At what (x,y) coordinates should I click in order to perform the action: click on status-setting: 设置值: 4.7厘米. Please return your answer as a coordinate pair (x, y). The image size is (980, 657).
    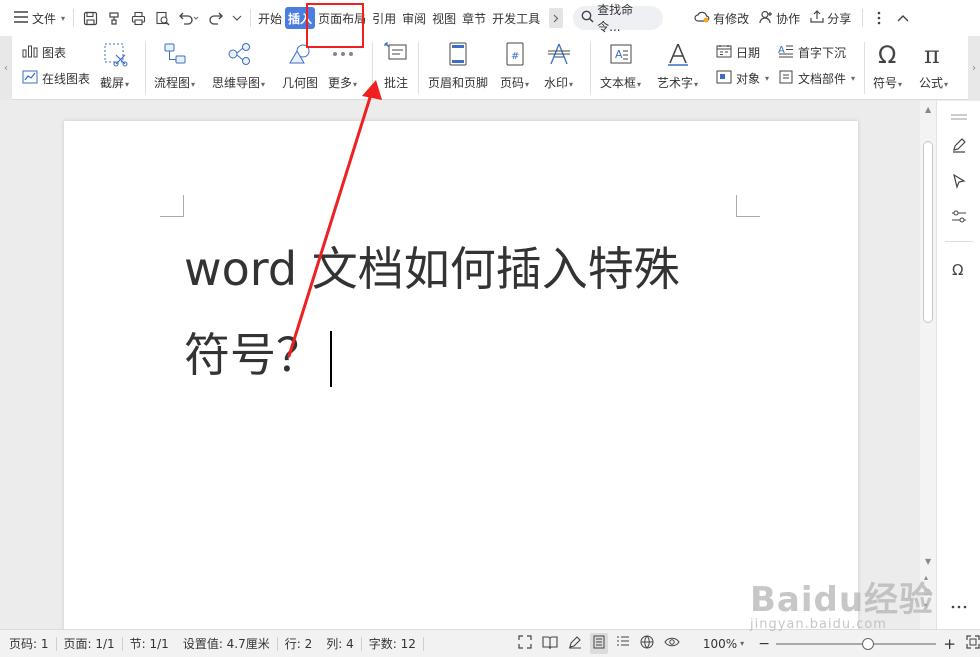
    Looking at the image, I should click on (226, 643).